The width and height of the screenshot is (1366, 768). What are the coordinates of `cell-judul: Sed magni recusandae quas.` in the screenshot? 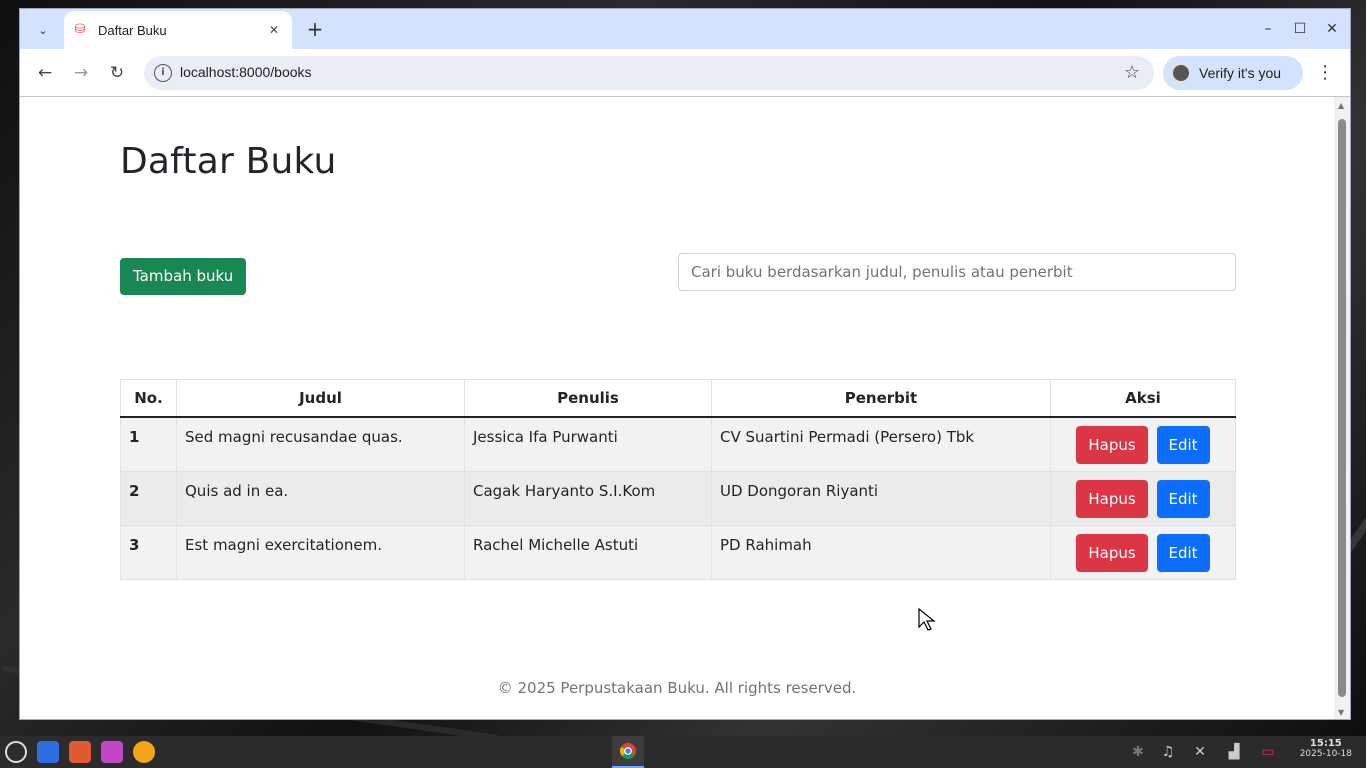 It's located at (320, 444).